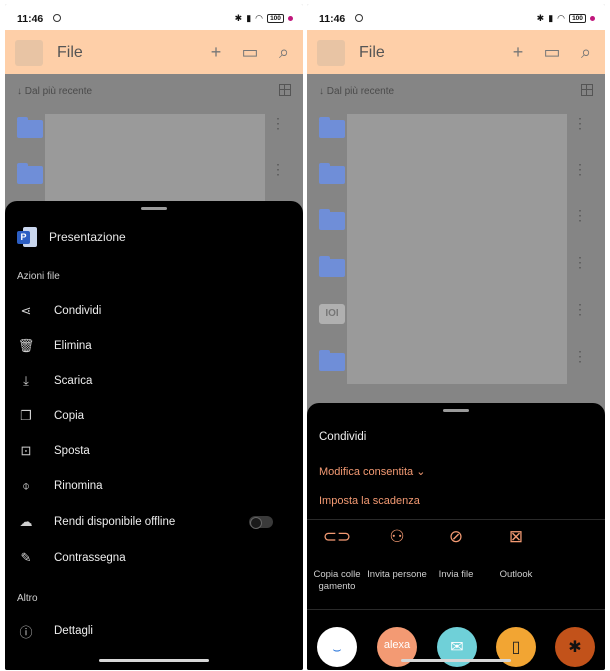 The image size is (610, 671). Describe the element at coordinates (73, 631) in the screenshot. I see `action-label: Dettagli` at that location.